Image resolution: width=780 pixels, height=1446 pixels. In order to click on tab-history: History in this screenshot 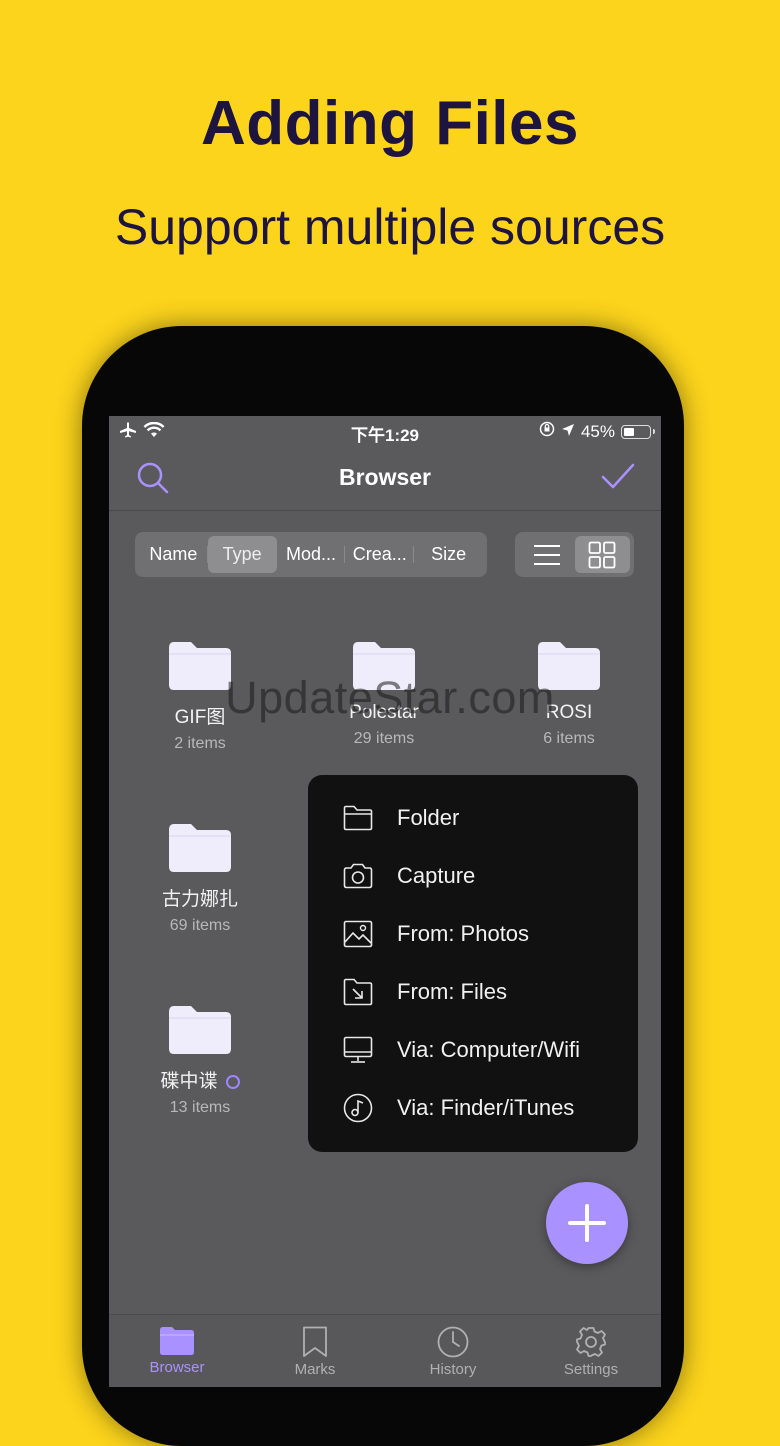, I will do `click(453, 1346)`.